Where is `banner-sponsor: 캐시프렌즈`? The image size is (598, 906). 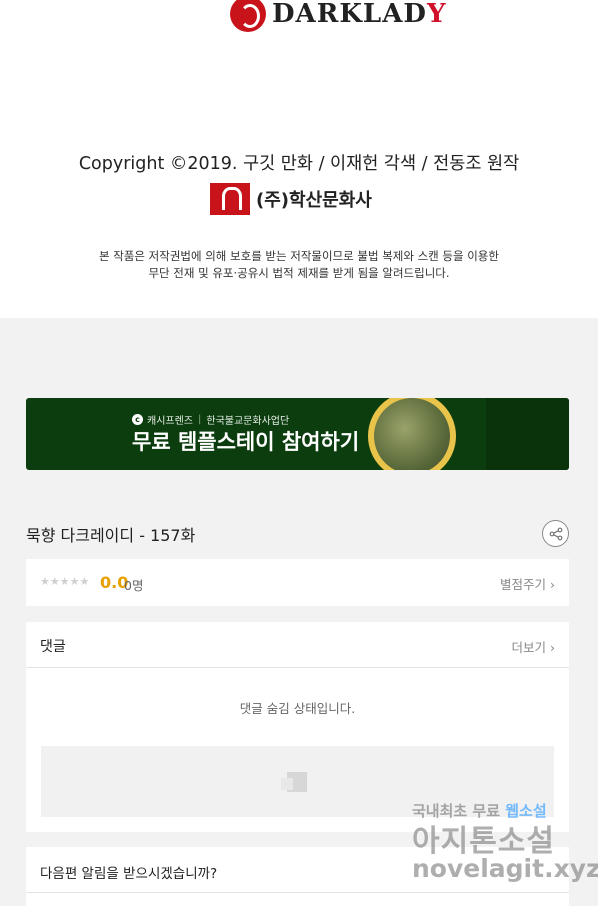 banner-sponsor: 캐시프렌즈 is located at coordinates (170, 421).